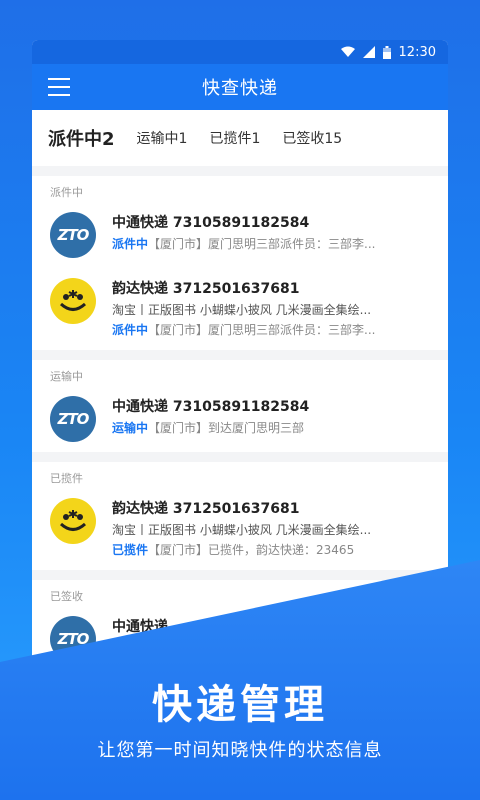 Image resolution: width=480 pixels, height=800 pixels. I want to click on promo-subtitle: 让您第一时间知晓快件的状态信息, so click(240, 750).